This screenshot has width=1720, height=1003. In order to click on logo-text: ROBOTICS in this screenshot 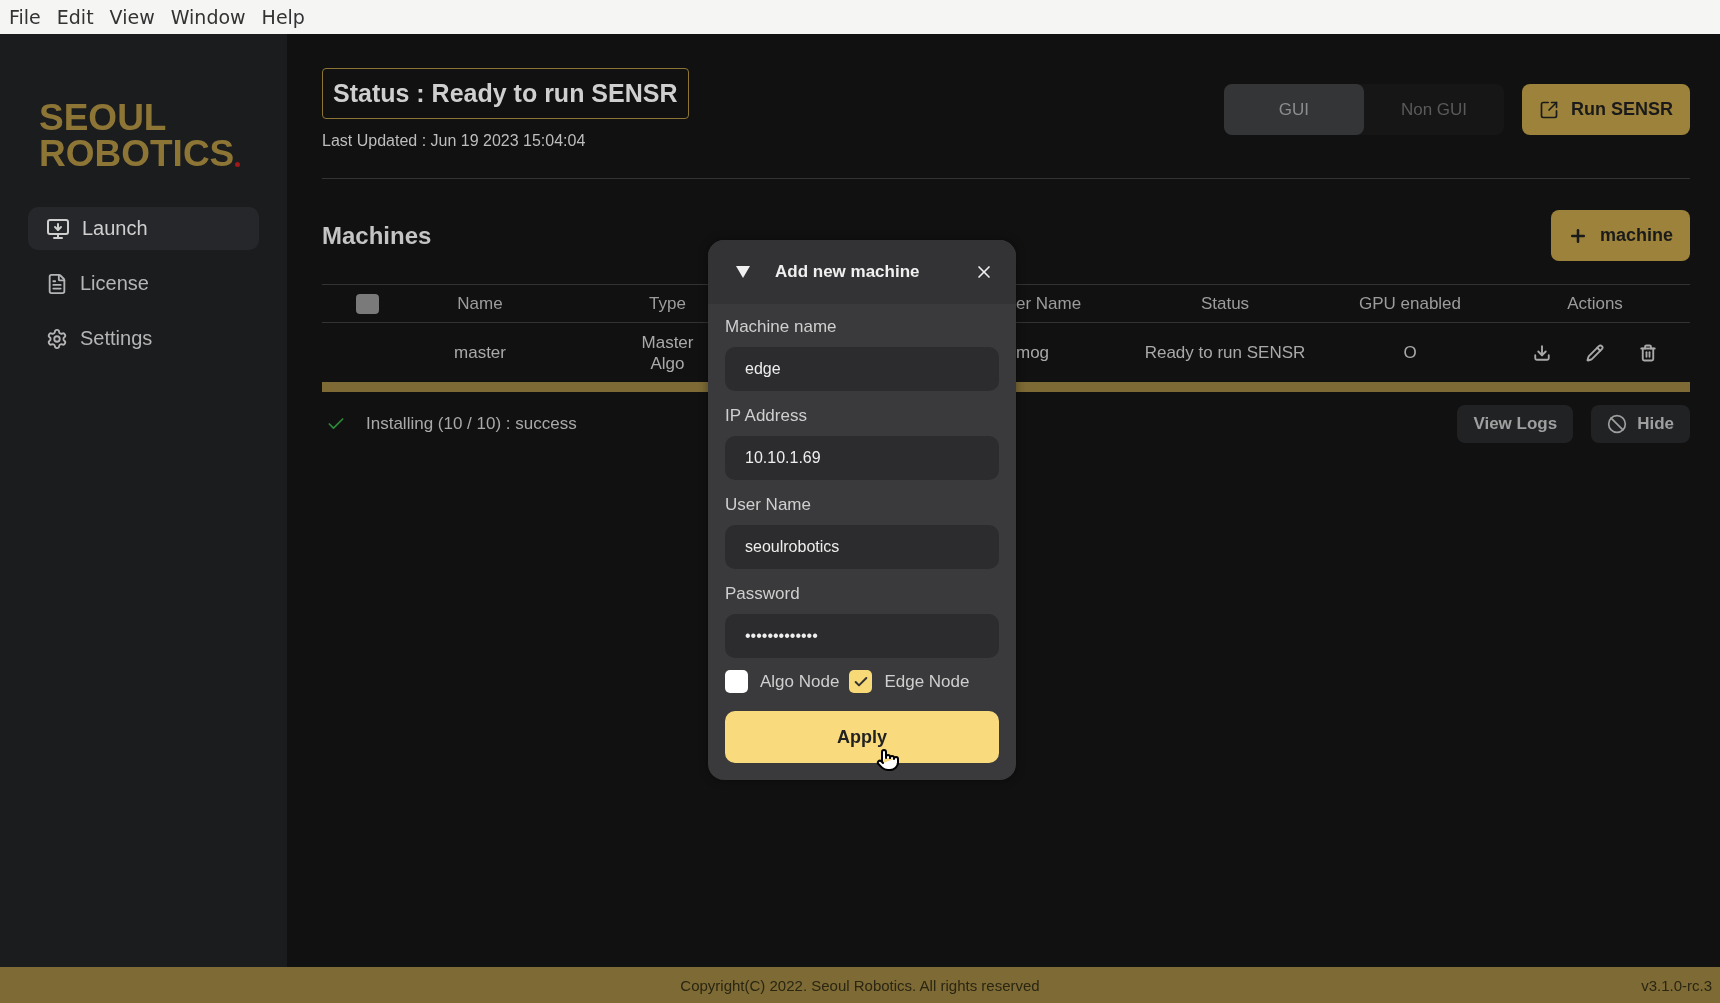, I will do `click(137, 154)`.